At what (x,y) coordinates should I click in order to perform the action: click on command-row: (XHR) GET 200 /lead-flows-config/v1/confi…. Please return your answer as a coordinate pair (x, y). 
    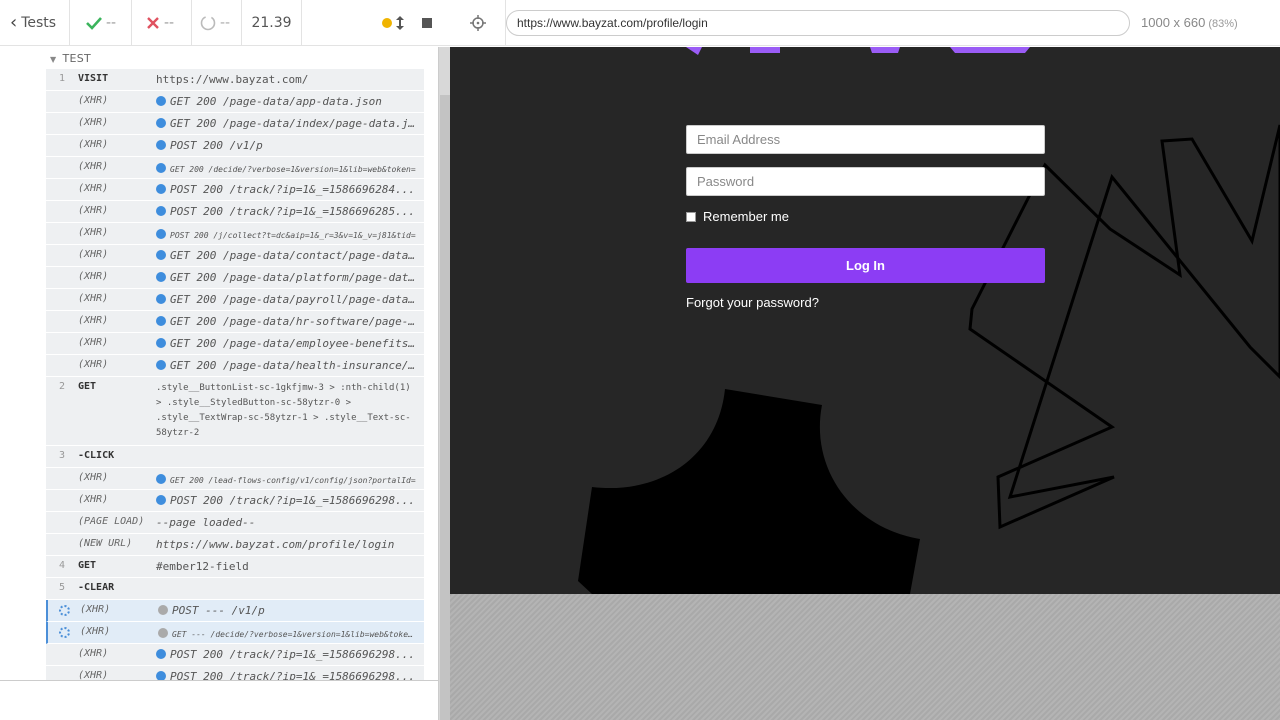
    Looking at the image, I should click on (235, 479).